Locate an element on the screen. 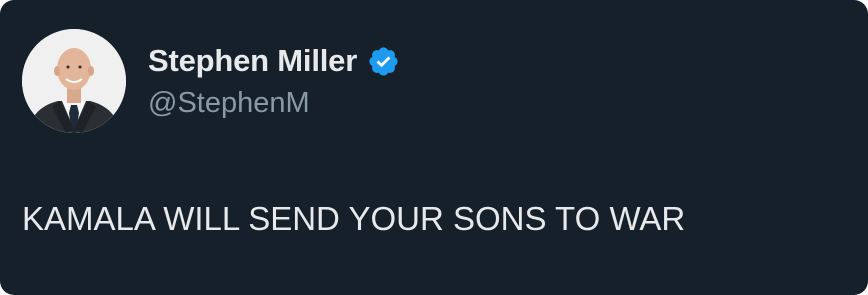 The height and width of the screenshot is (295, 868). profile-photo is located at coordinates (74, 81).